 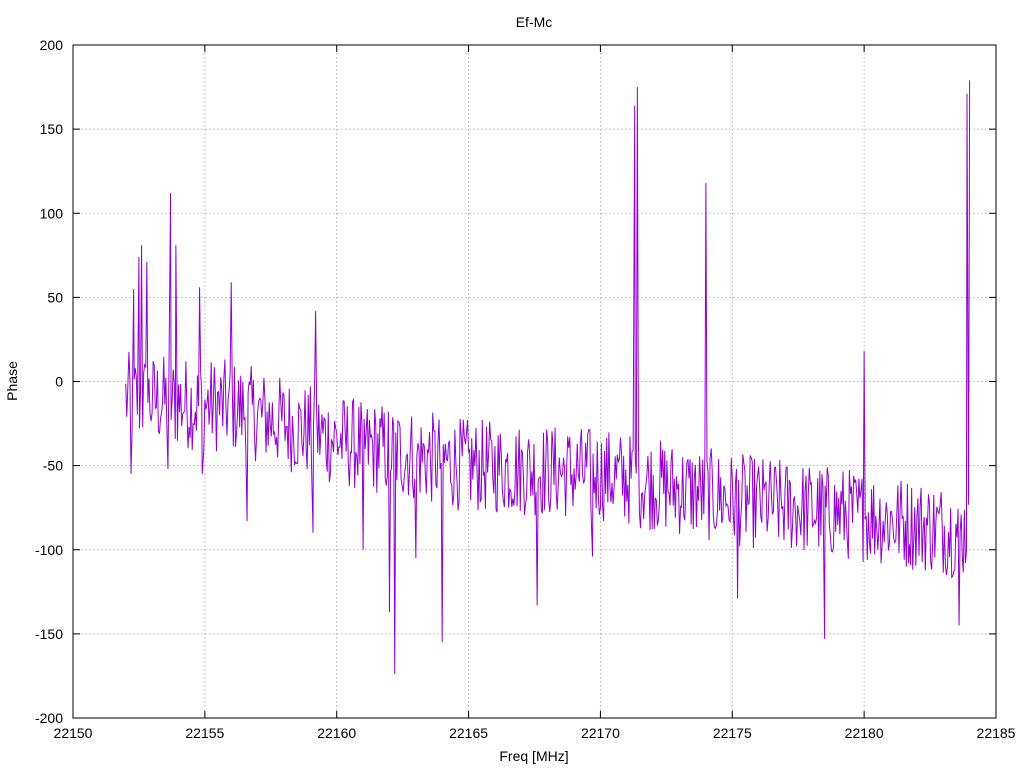 What do you see at coordinates (49, 634) in the screenshot?
I see `y-tick-label: -150` at bounding box center [49, 634].